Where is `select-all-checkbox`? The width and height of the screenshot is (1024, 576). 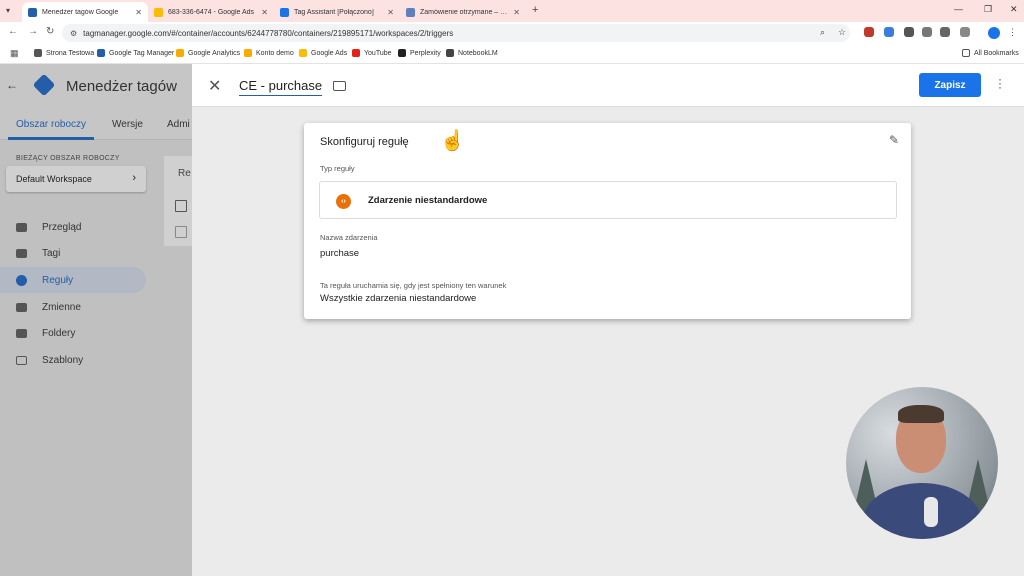
select-all-checkbox is located at coordinates (181, 206).